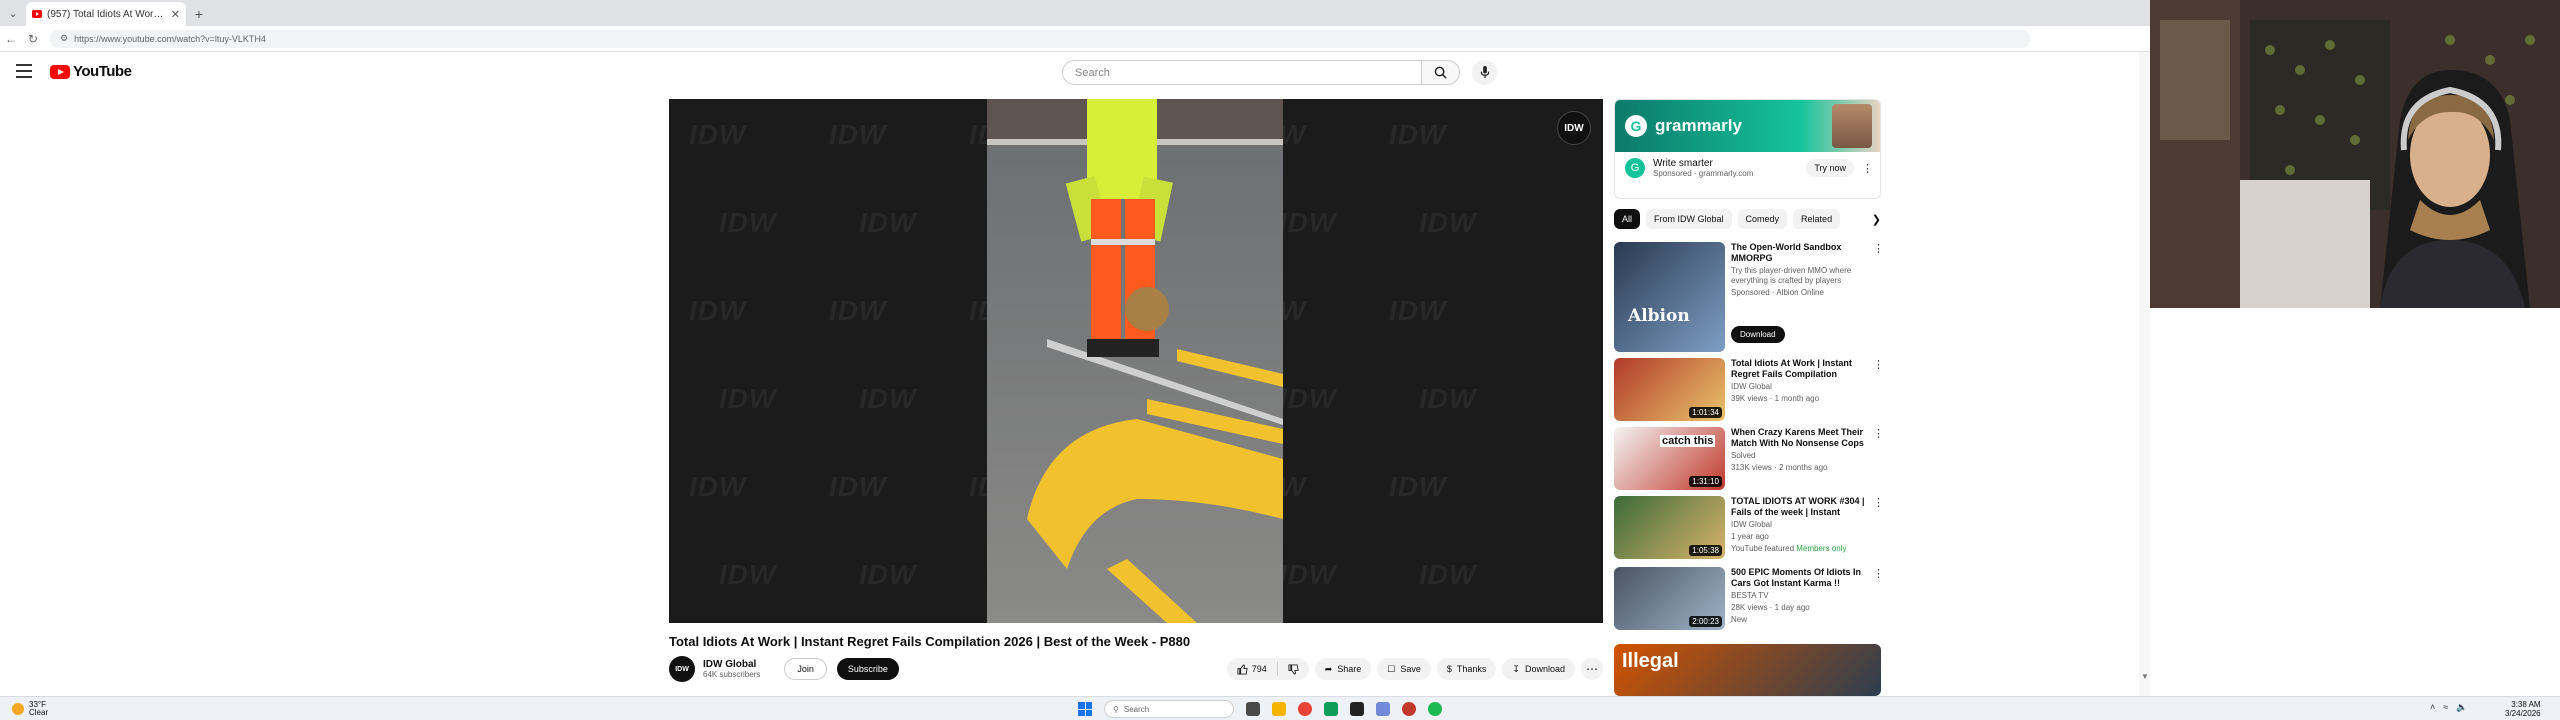 The width and height of the screenshot is (2560, 720). What do you see at coordinates (1770, 607) in the screenshot?
I see `rec-stats: 28K views · 1 day ago` at bounding box center [1770, 607].